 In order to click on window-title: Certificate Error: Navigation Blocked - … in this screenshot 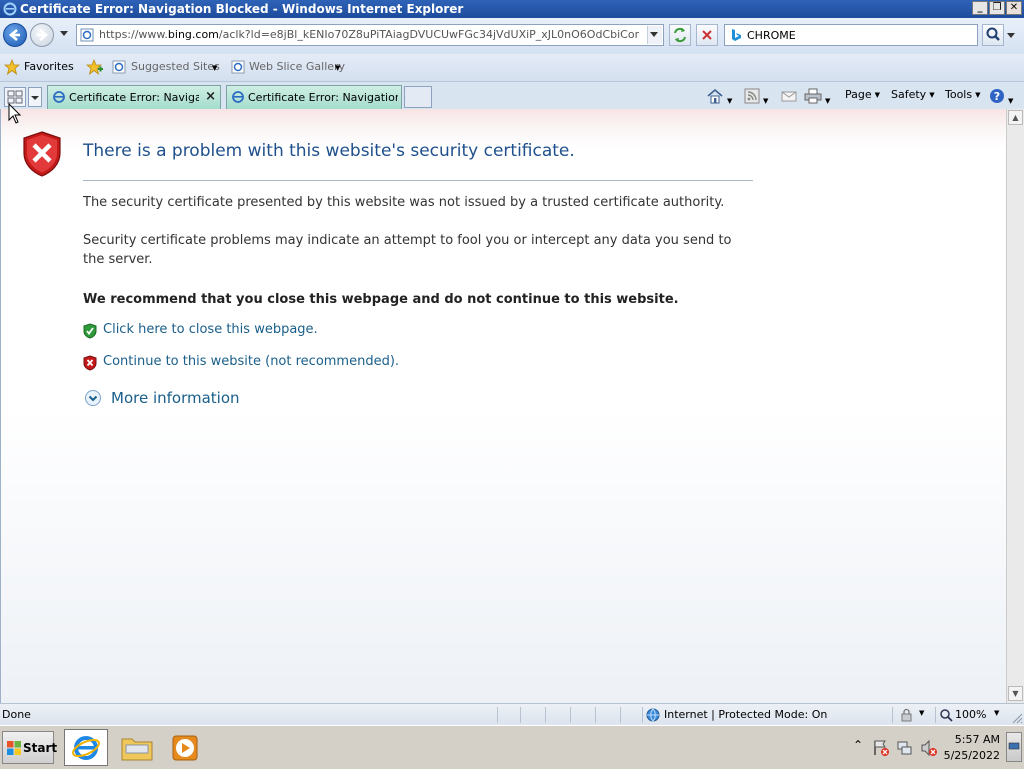, I will do `click(242, 9)`.